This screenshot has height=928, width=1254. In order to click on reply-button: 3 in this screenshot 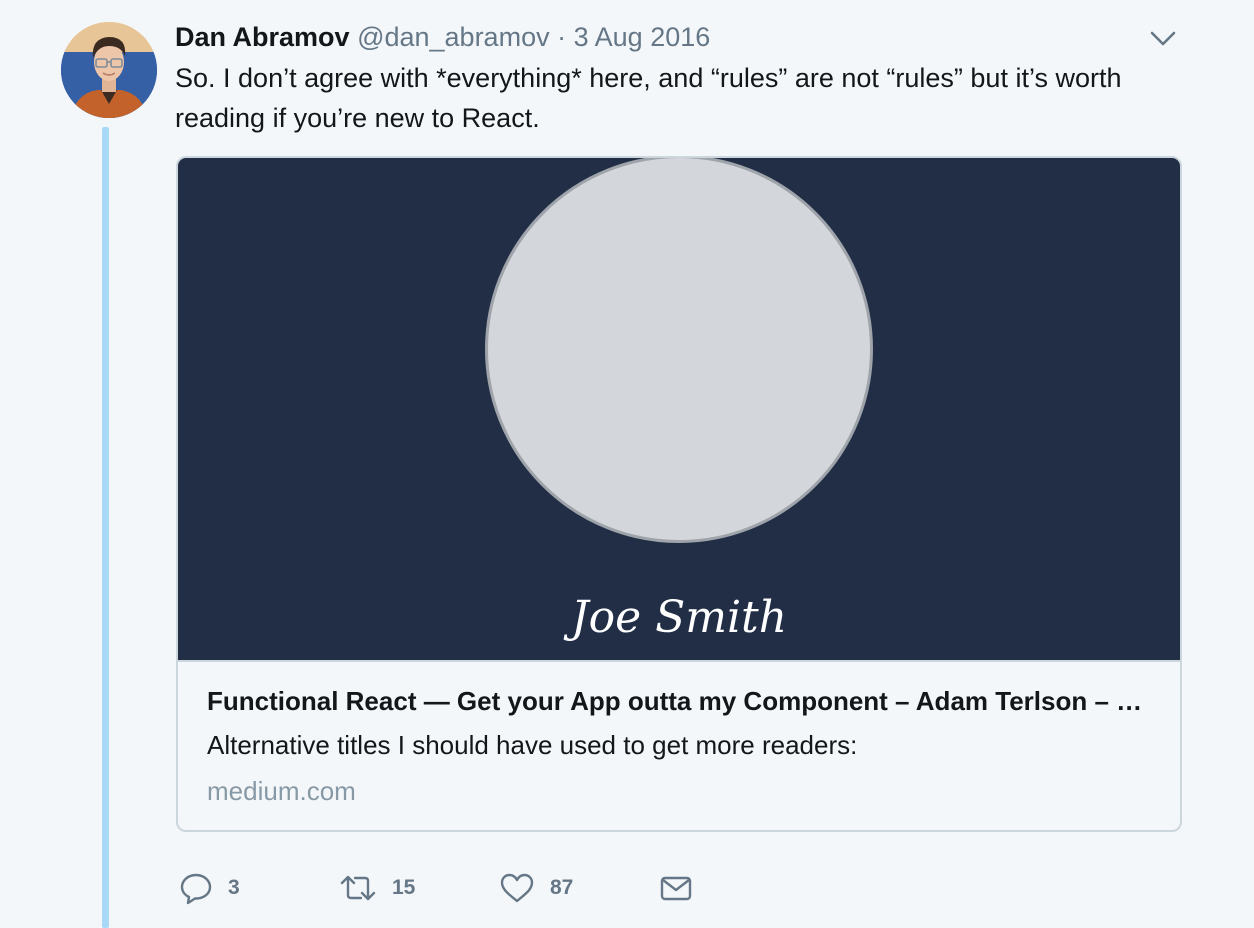, I will do `click(209, 888)`.